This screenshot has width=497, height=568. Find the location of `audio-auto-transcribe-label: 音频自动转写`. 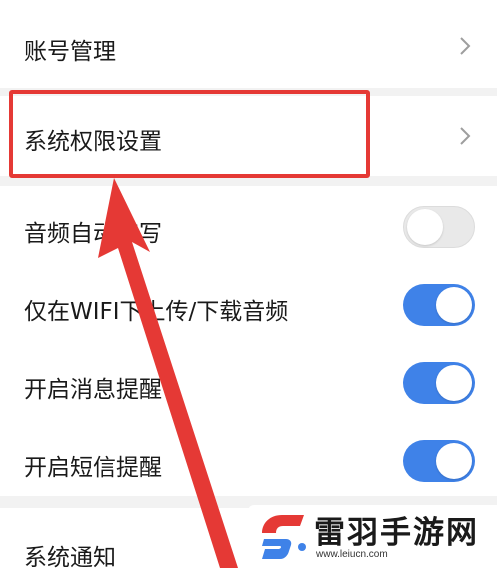

audio-auto-transcribe-label: 音频自动转写 is located at coordinates (93, 234).